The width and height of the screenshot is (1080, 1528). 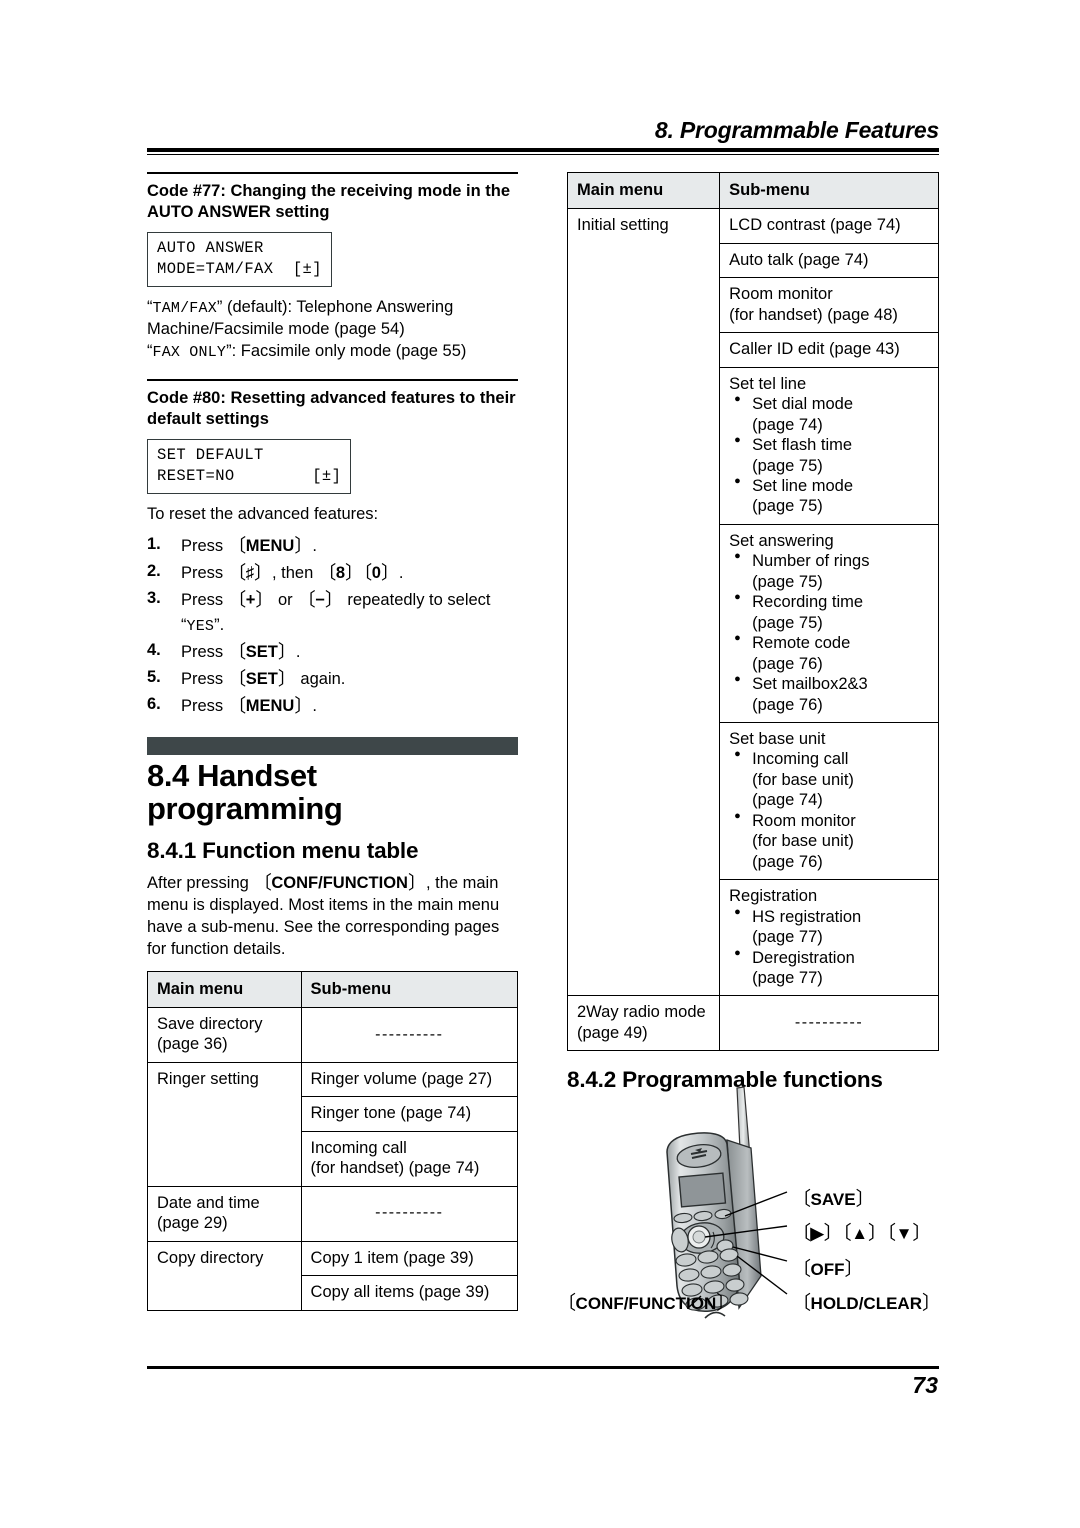 I want to click on bullet-incoming-call-base: Incoming call(for base unit)(page 74), so click(x=830, y=779).